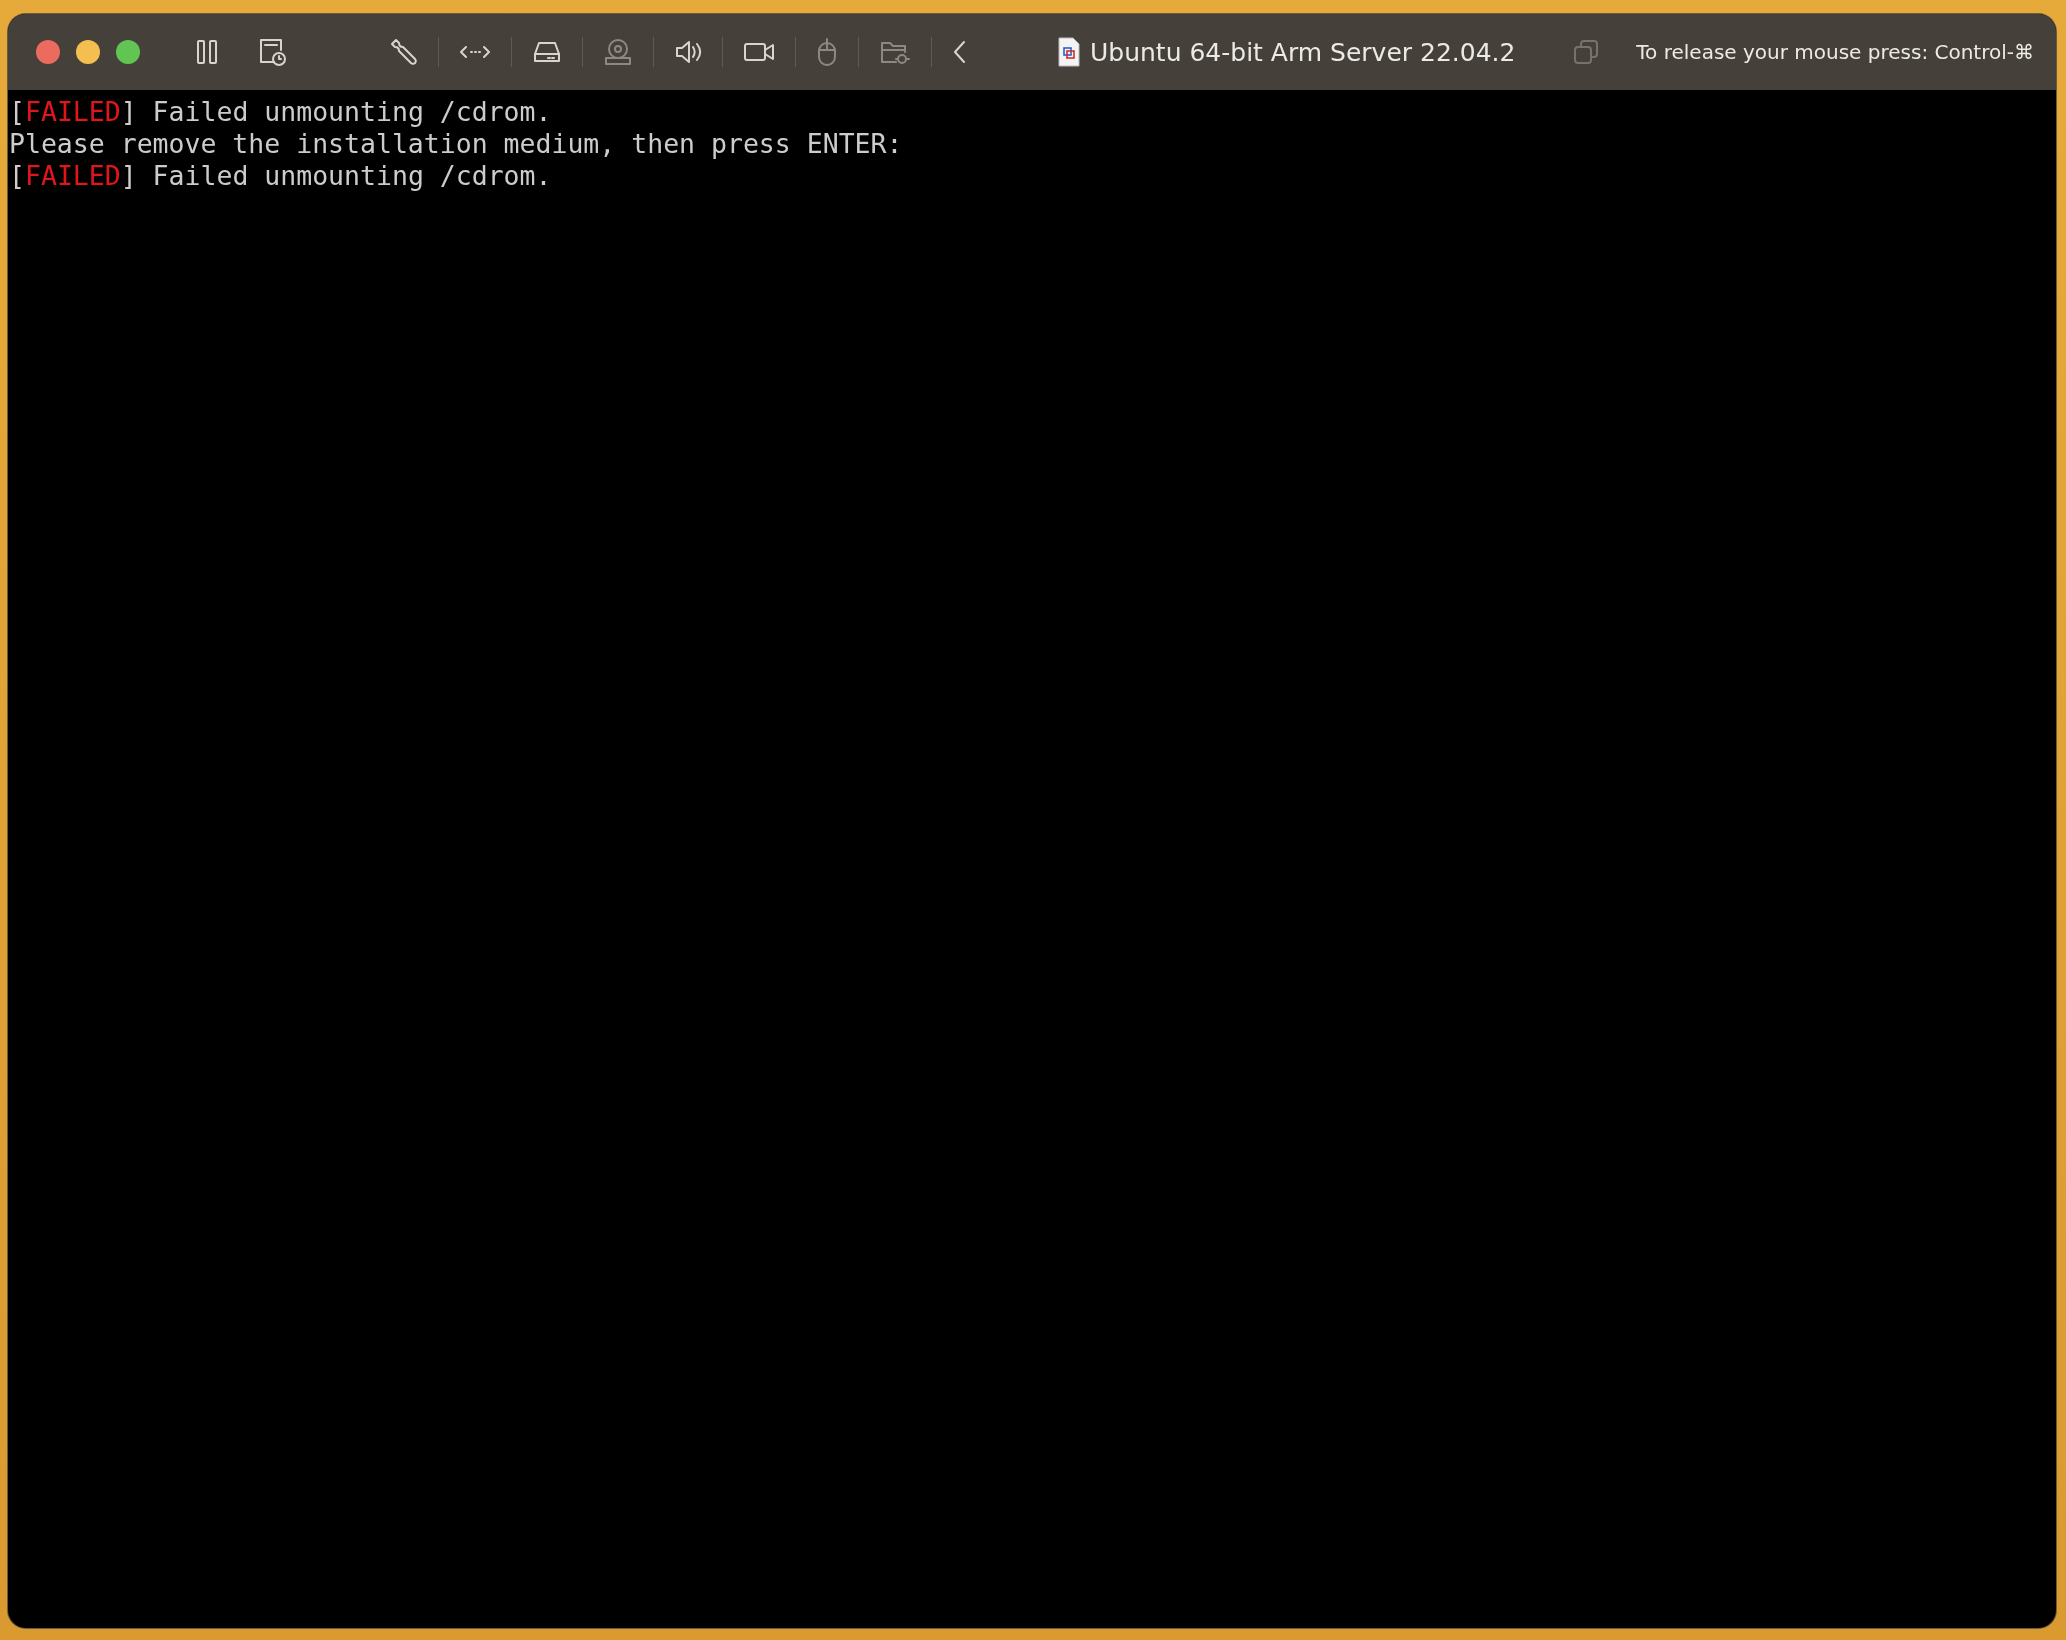  What do you see at coordinates (1303, 52) in the screenshot?
I see `window-title: Ubuntu 64-bit Arm Server 22.04.2` at bounding box center [1303, 52].